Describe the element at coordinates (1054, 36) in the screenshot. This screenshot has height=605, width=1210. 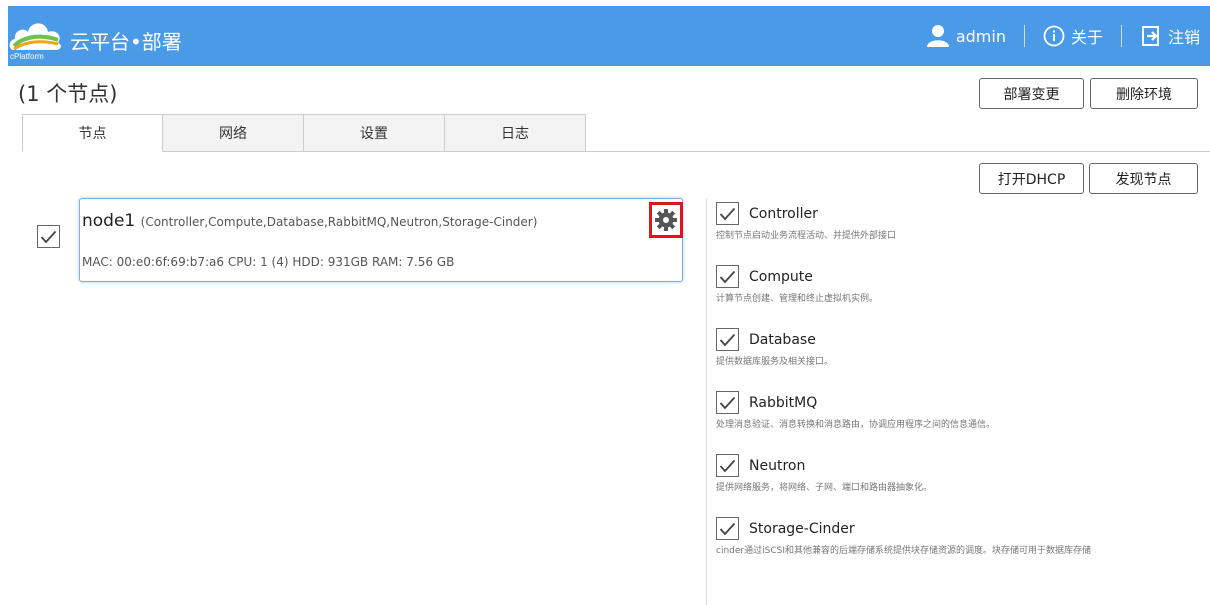
I see `info-icon` at that location.